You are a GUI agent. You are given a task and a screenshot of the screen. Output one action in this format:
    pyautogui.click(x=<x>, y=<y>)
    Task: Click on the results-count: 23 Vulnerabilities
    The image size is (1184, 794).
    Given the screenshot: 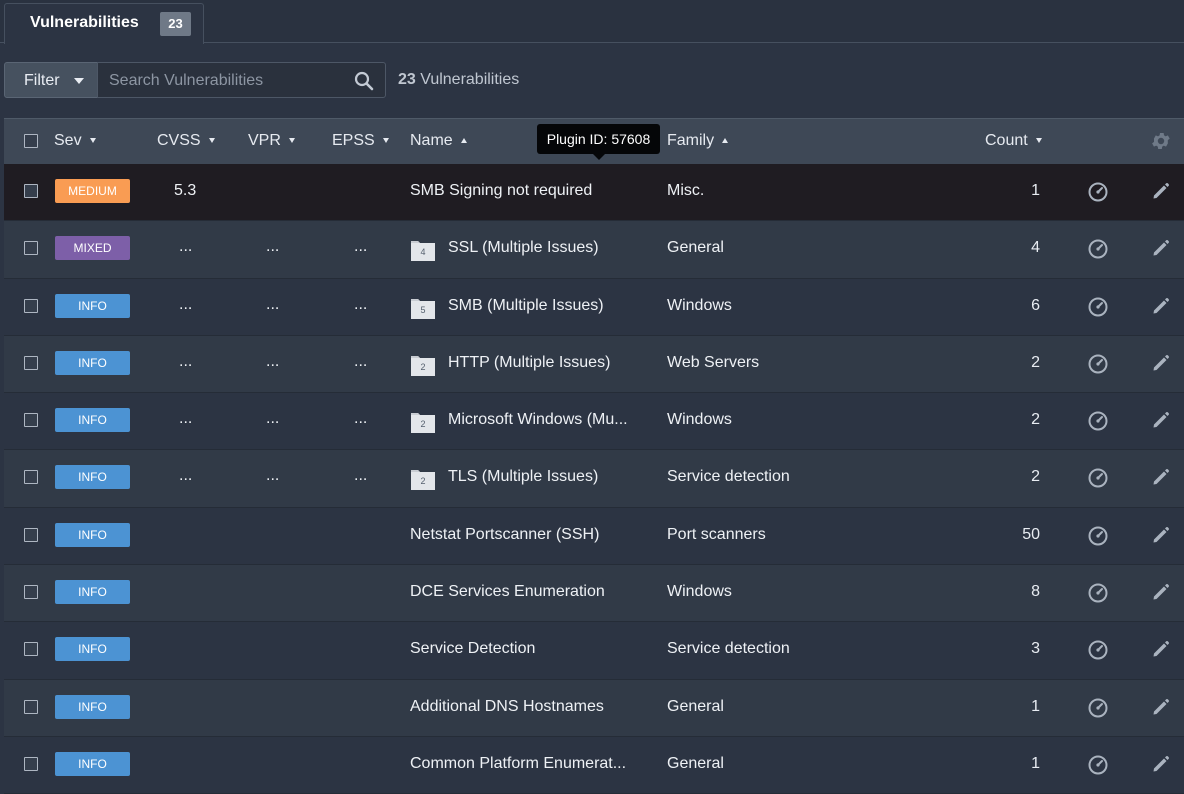 What is the action you would take?
    pyautogui.click(x=458, y=80)
    